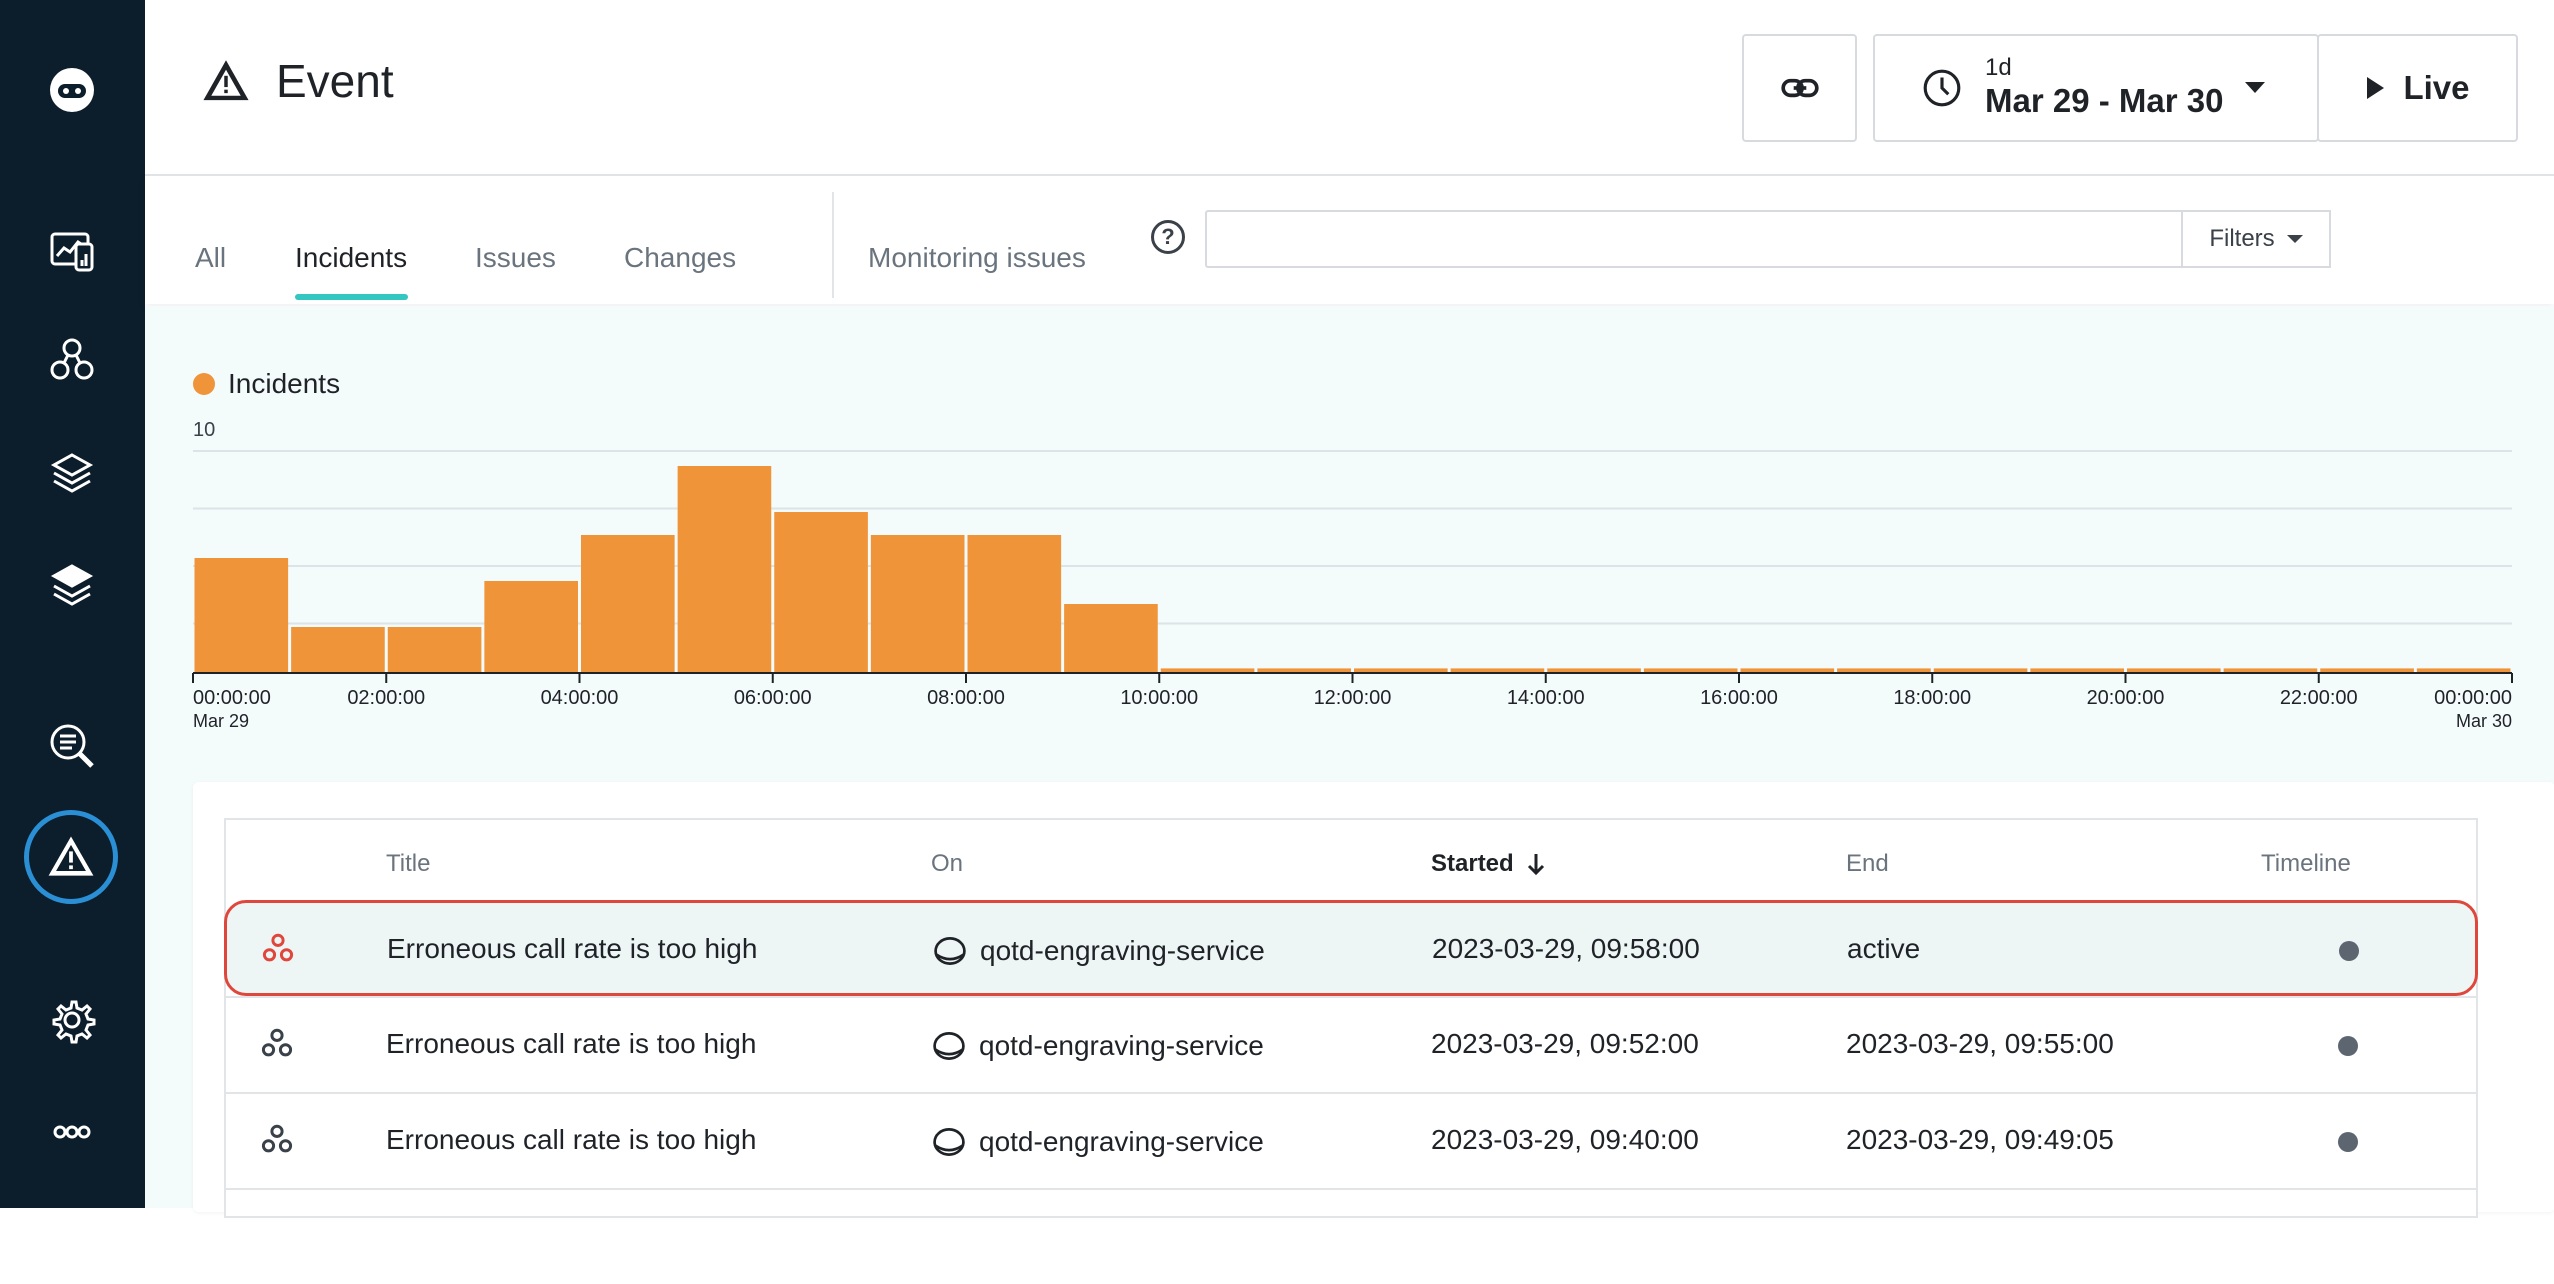 The height and width of the screenshot is (1284, 2554). What do you see at coordinates (72, 252) in the screenshot?
I see `dashboard-icon` at bounding box center [72, 252].